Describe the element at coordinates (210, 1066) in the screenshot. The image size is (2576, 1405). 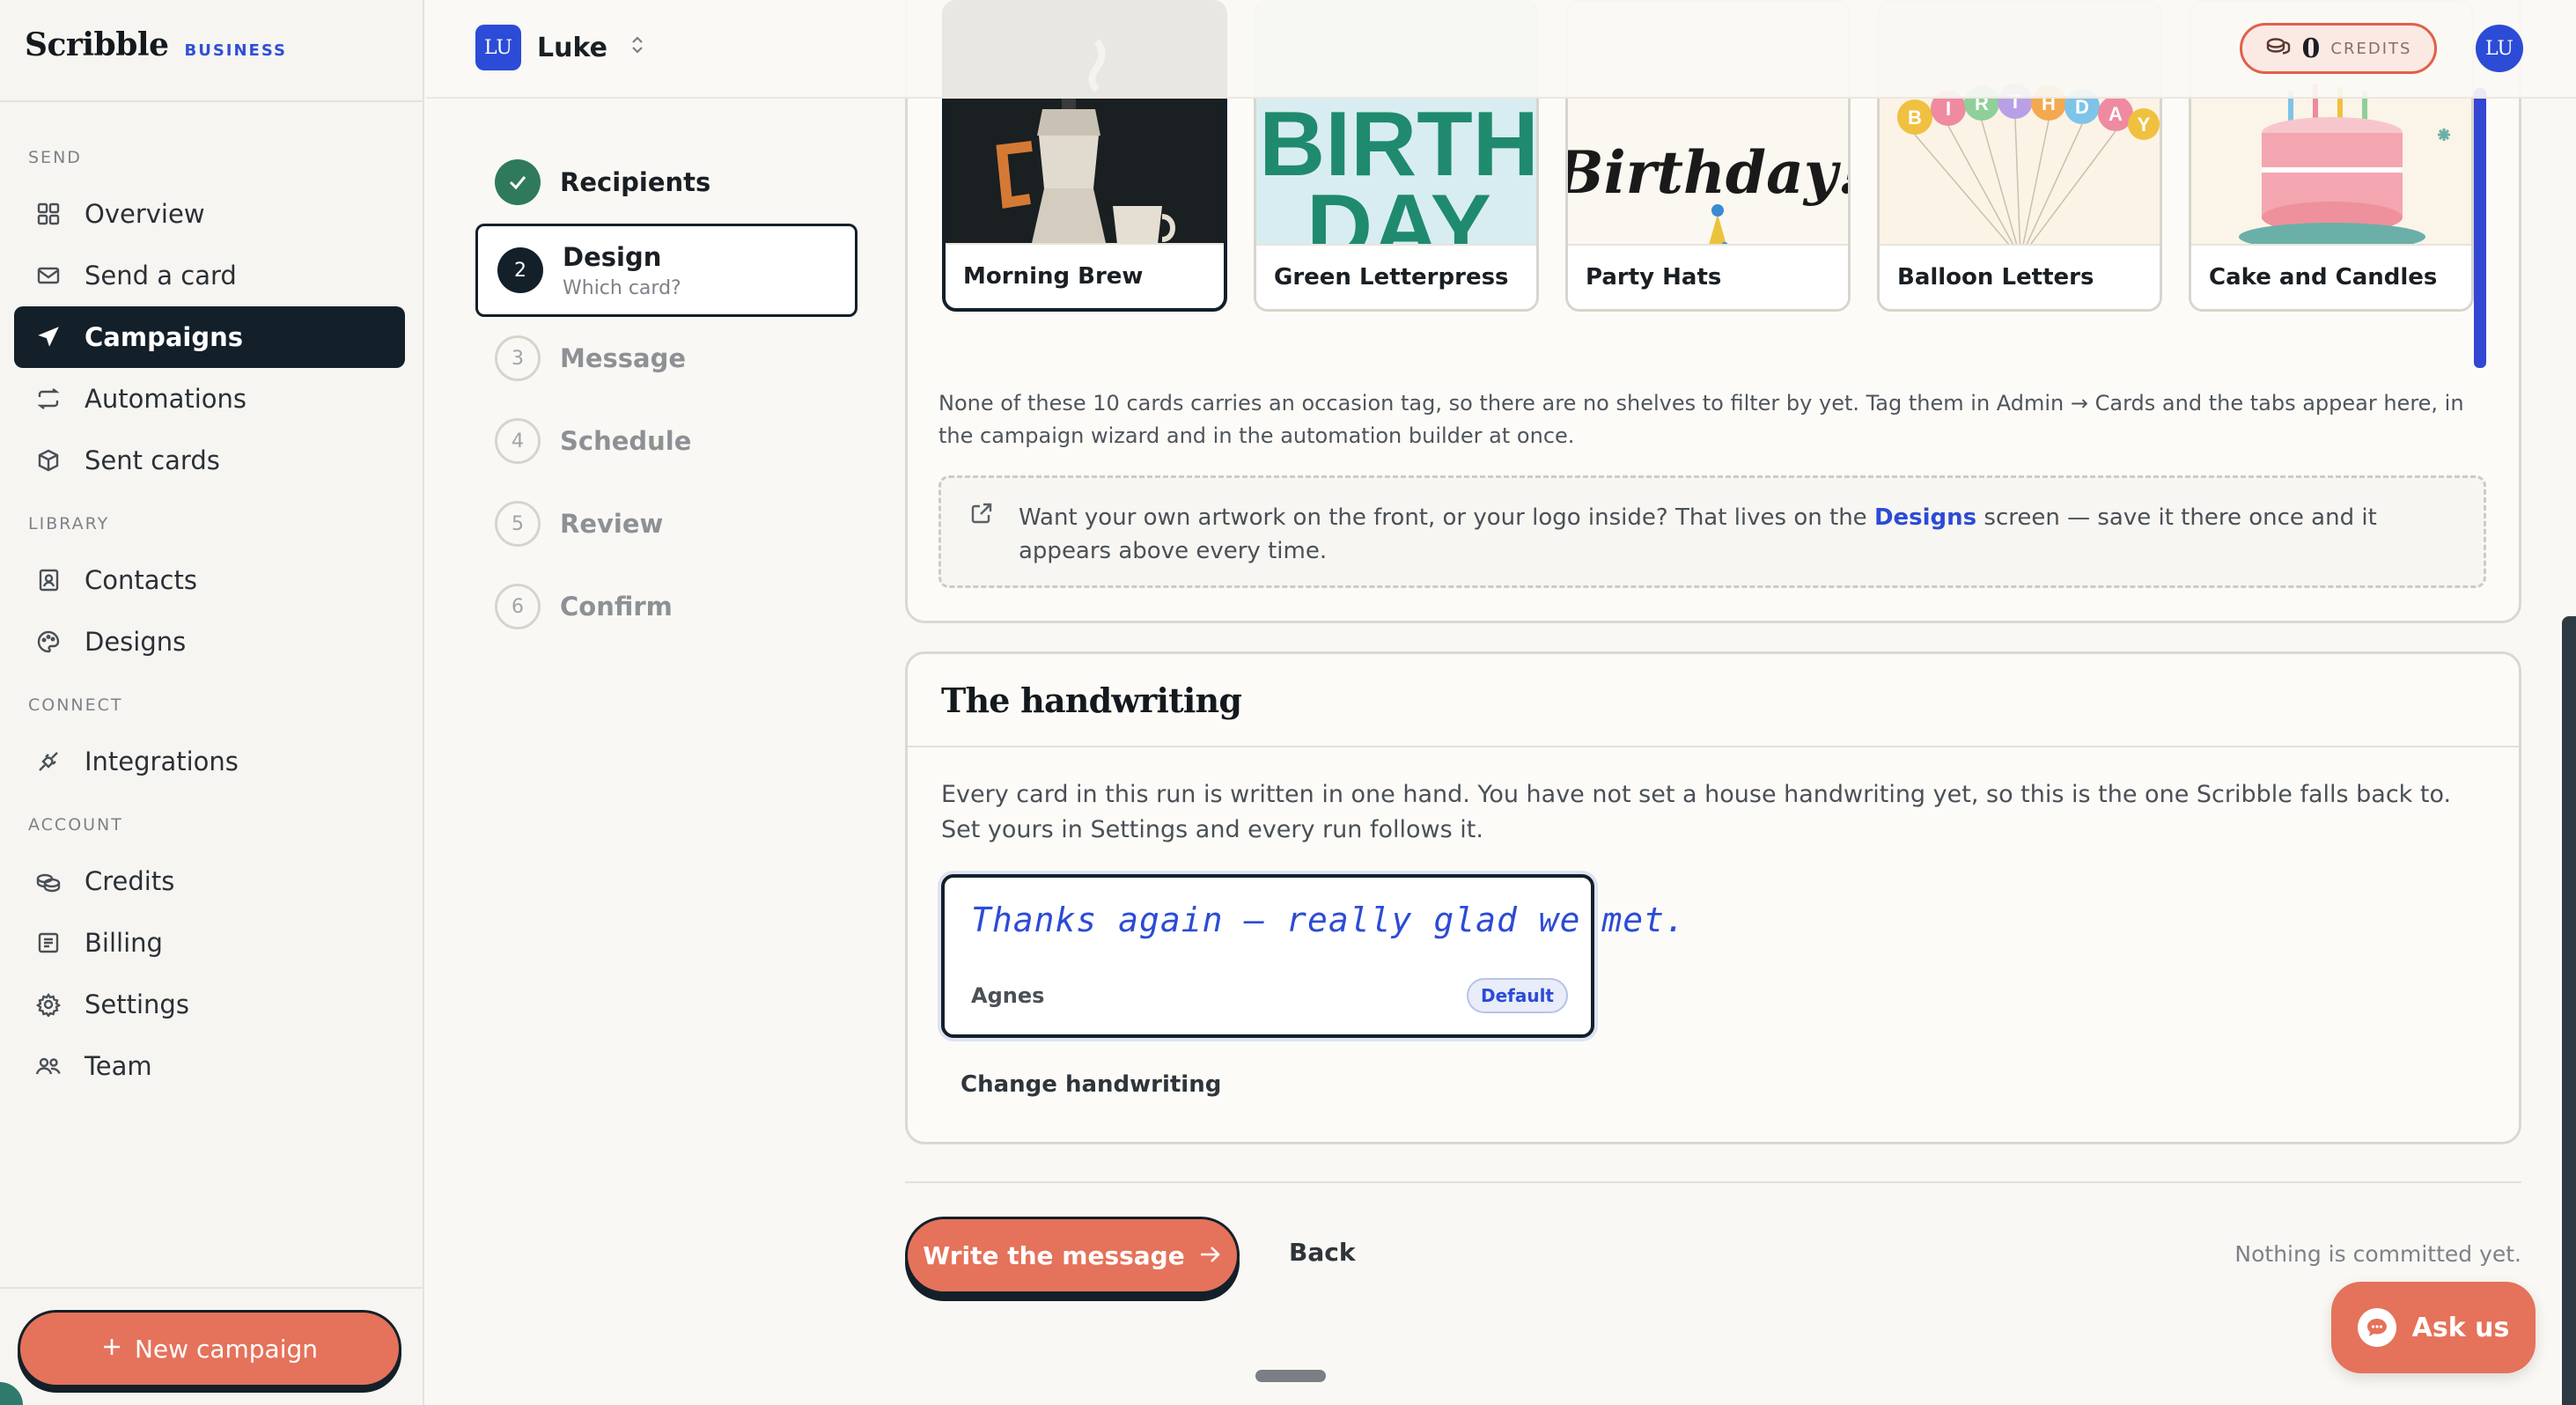
I see `sidebar-item-team: Team` at that location.